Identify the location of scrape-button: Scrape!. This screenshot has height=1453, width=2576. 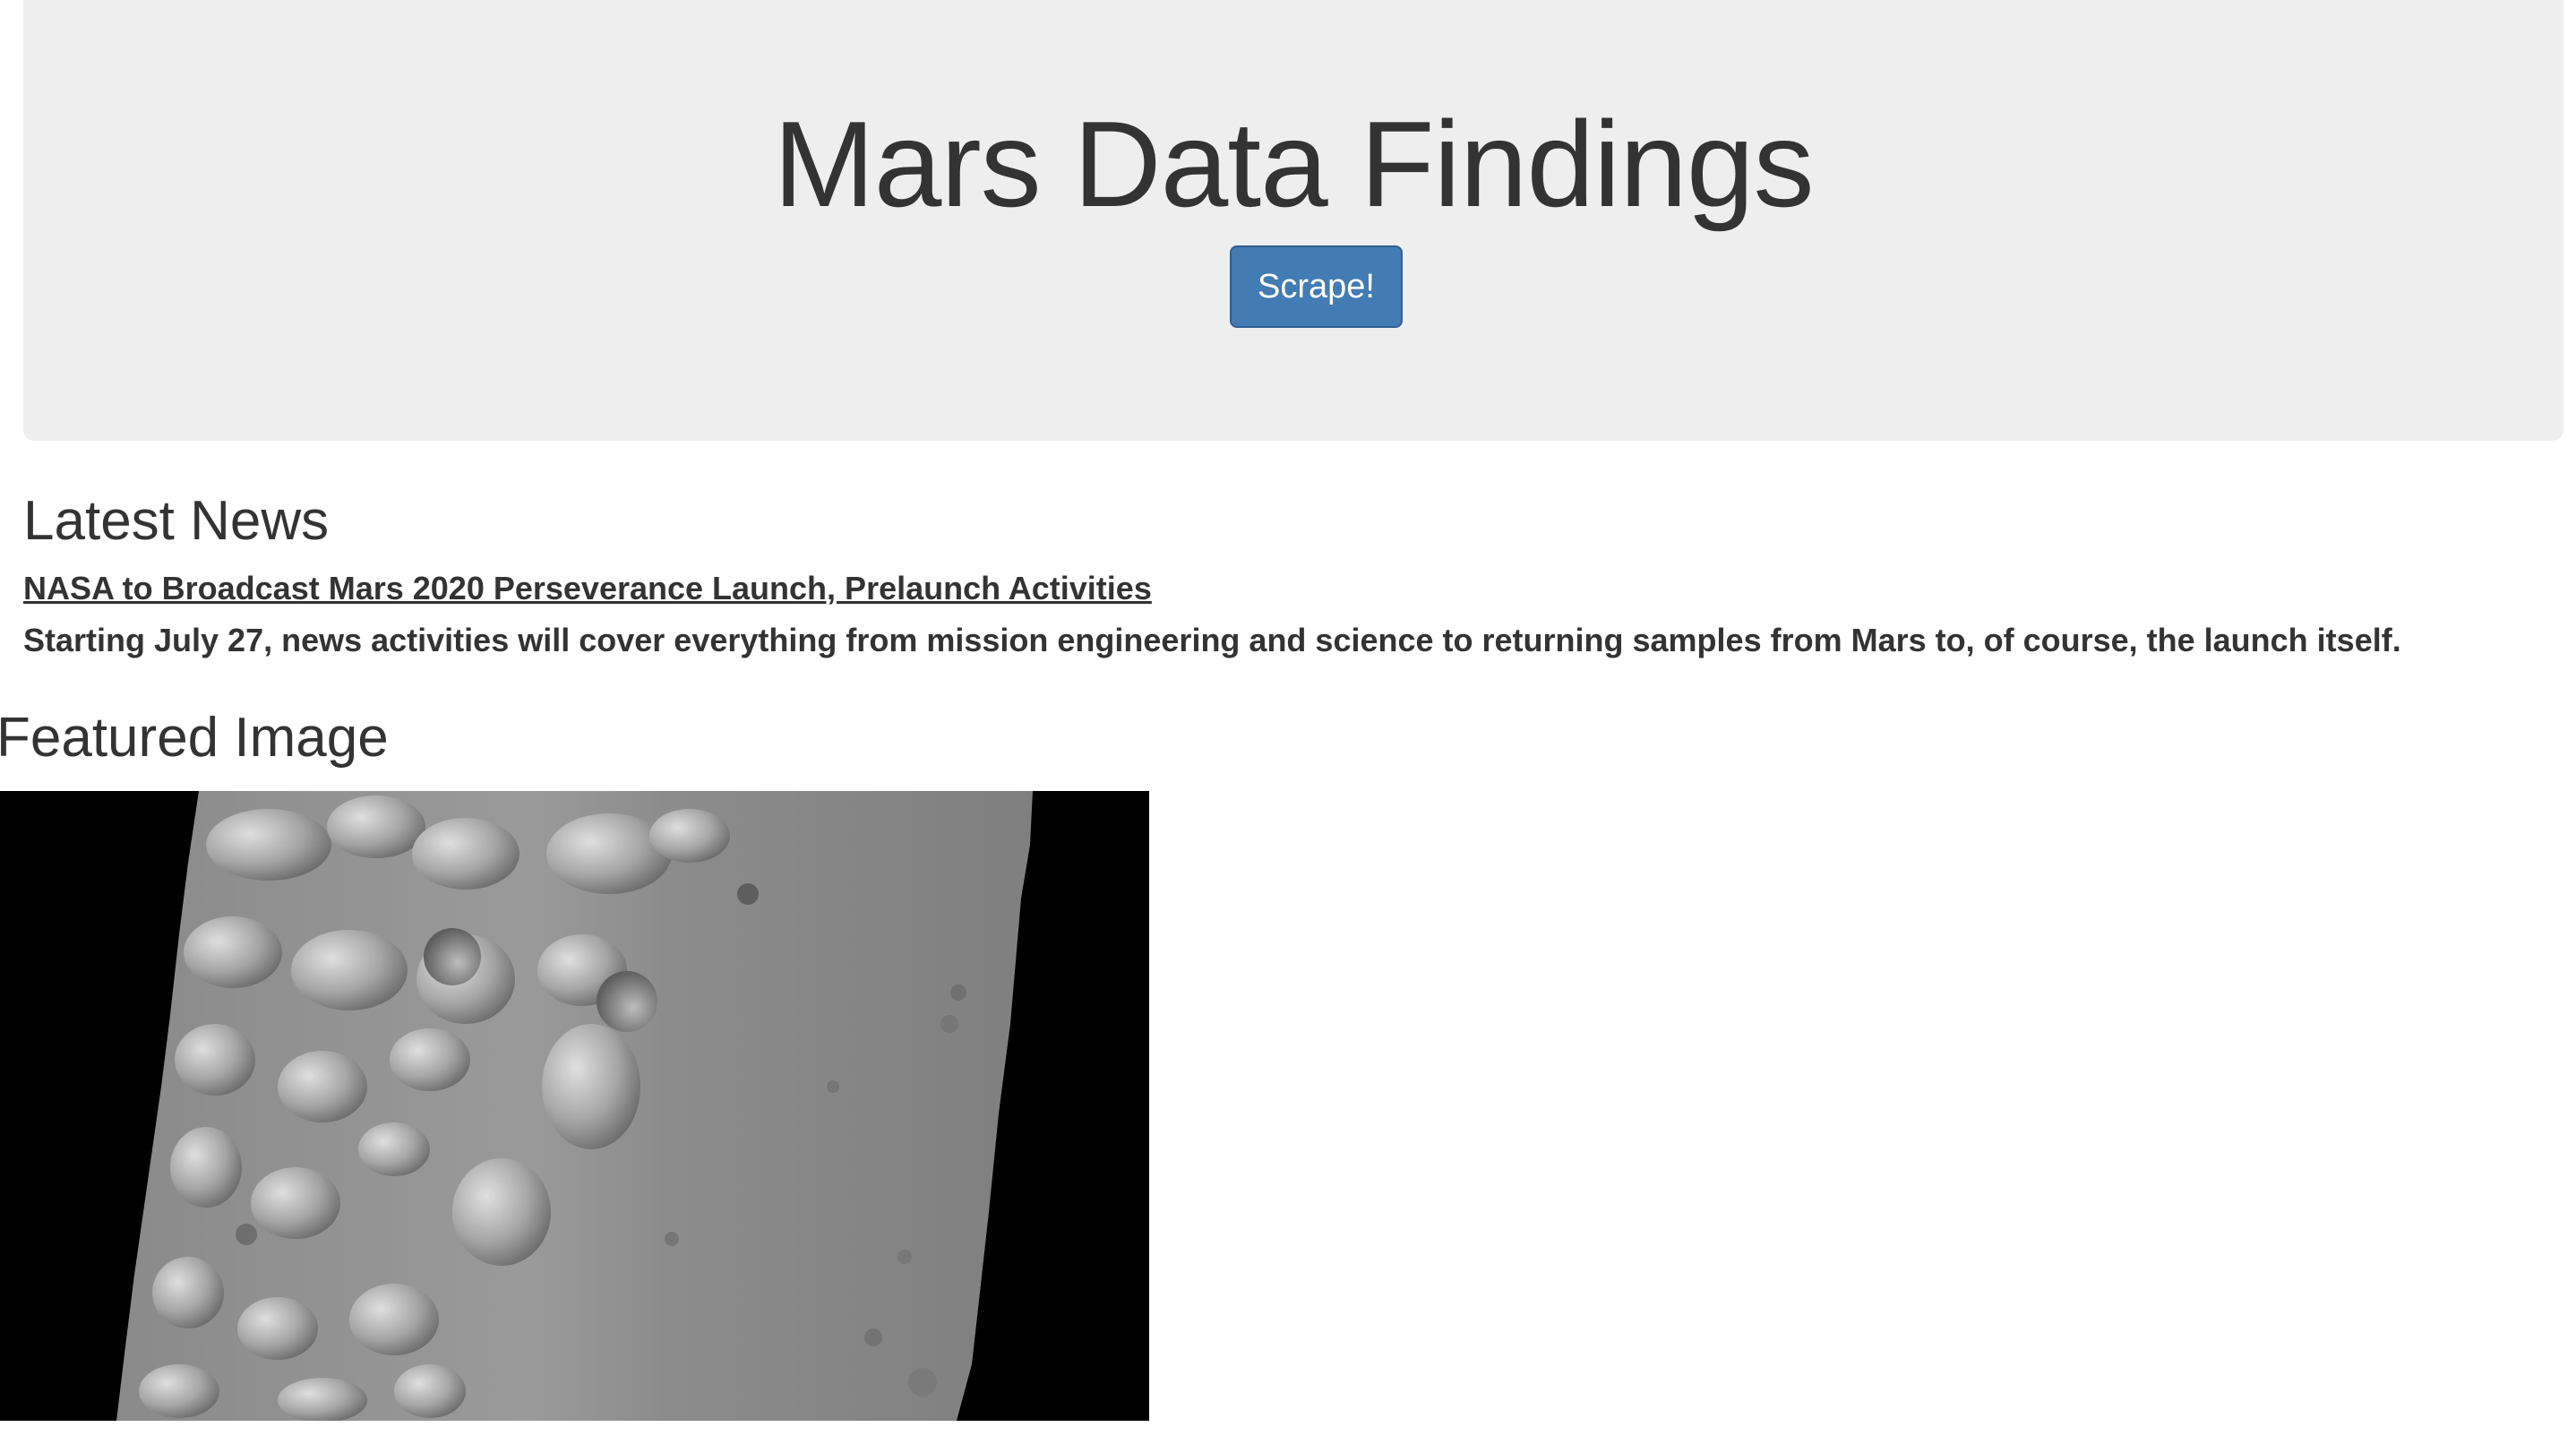
(1316, 287).